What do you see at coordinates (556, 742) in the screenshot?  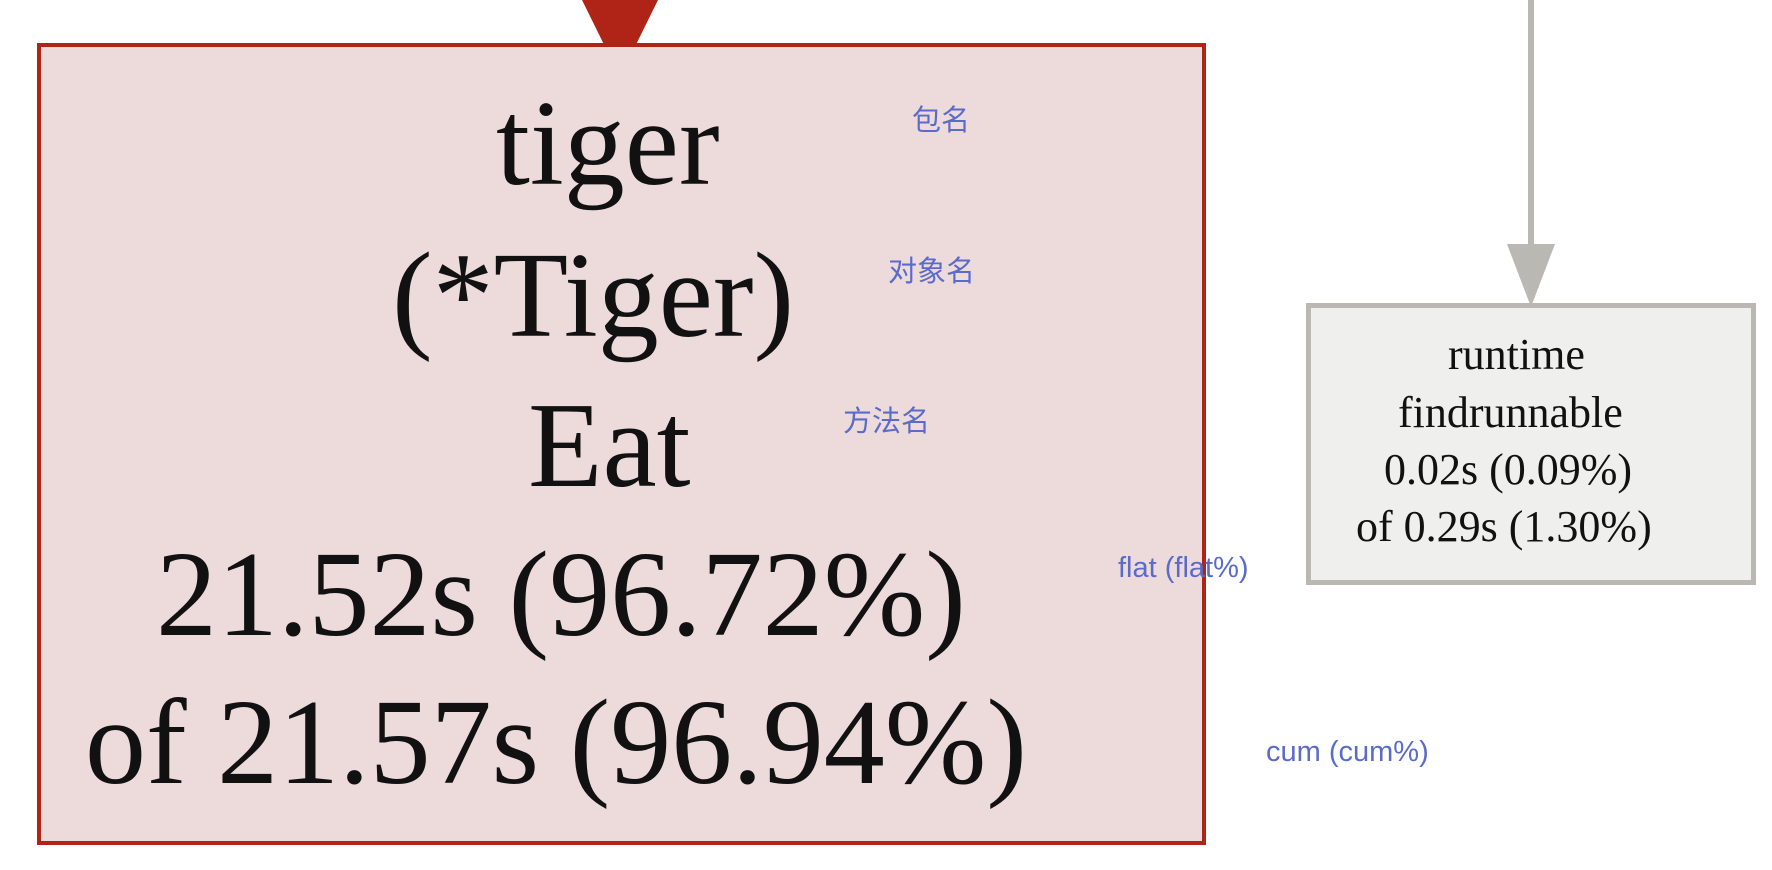 I see `node-tiger-eat-cum: of 21.57s (96.94%)` at bounding box center [556, 742].